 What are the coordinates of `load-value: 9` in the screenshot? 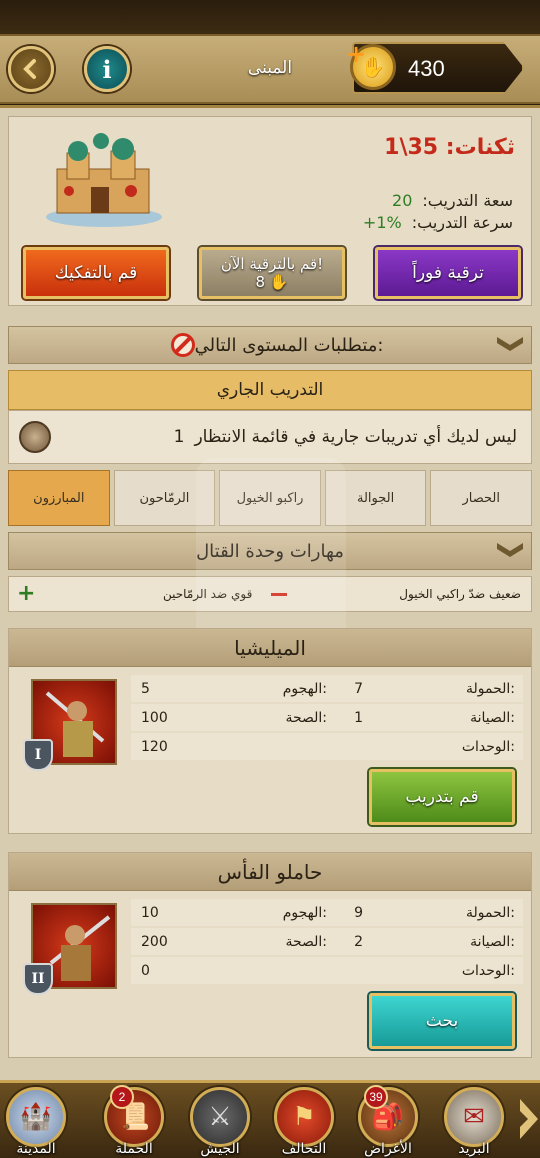 It's located at (358, 913).